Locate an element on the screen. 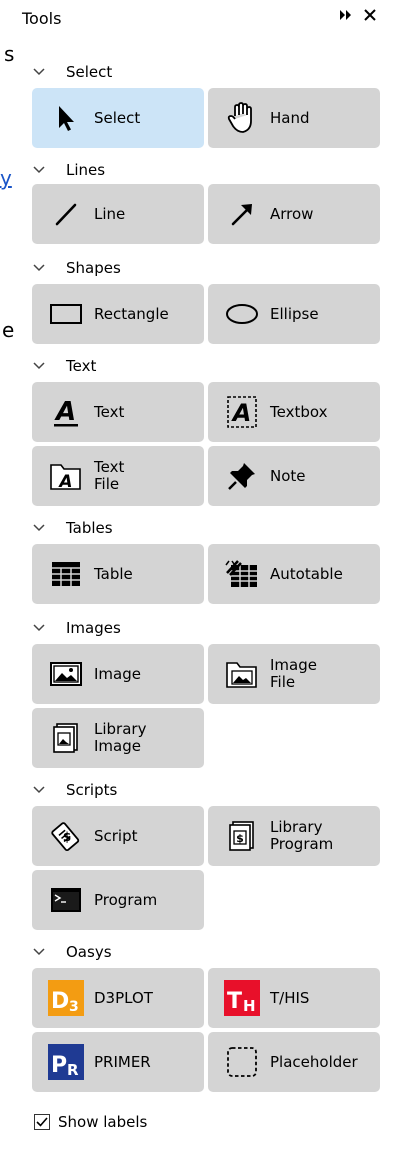 The image size is (396, 1156). placeholder-tool-button: Placeholder is located at coordinates (294, 1062).